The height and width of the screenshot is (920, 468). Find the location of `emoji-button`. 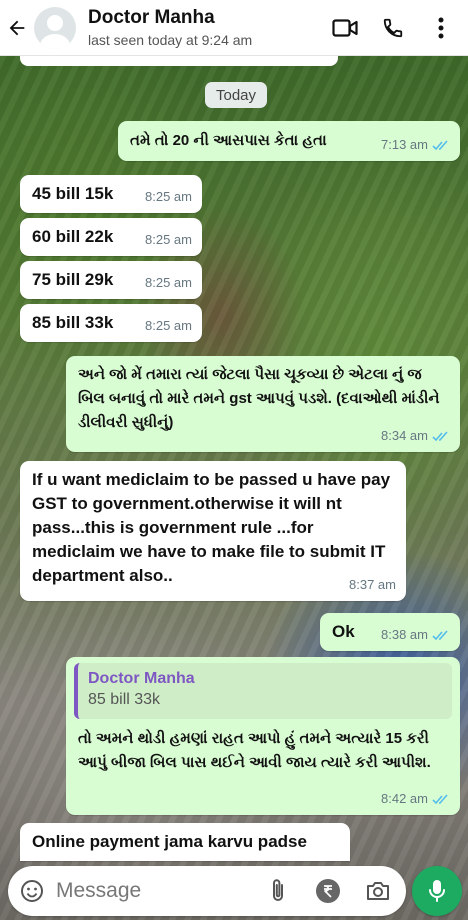

emoji-button is located at coordinates (32, 891).